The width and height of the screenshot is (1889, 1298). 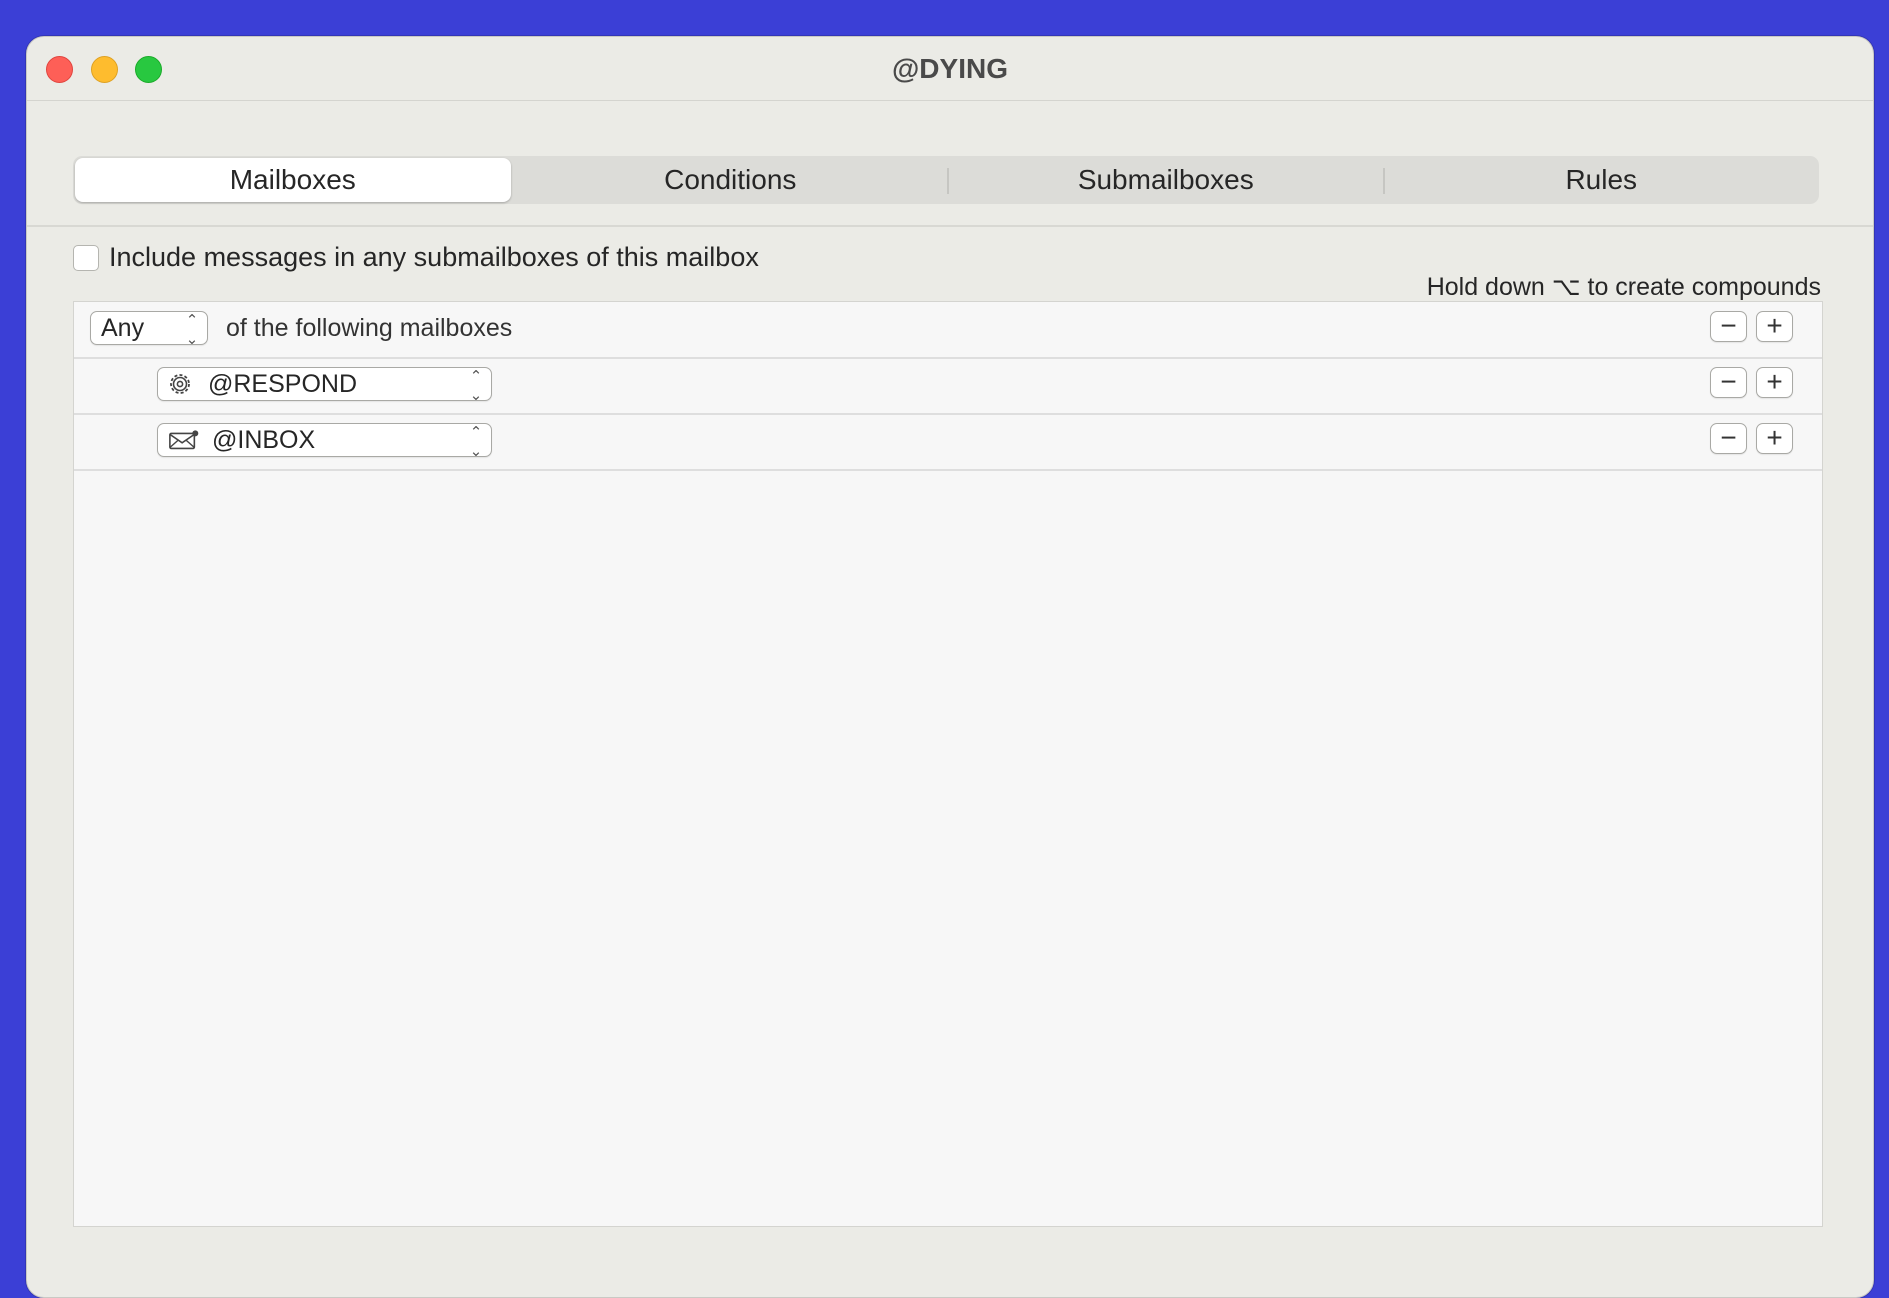 What do you see at coordinates (149, 329) in the screenshot?
I see `match-selector-popup: Any ⌃ ⌃` at bounding box center [149, 329].